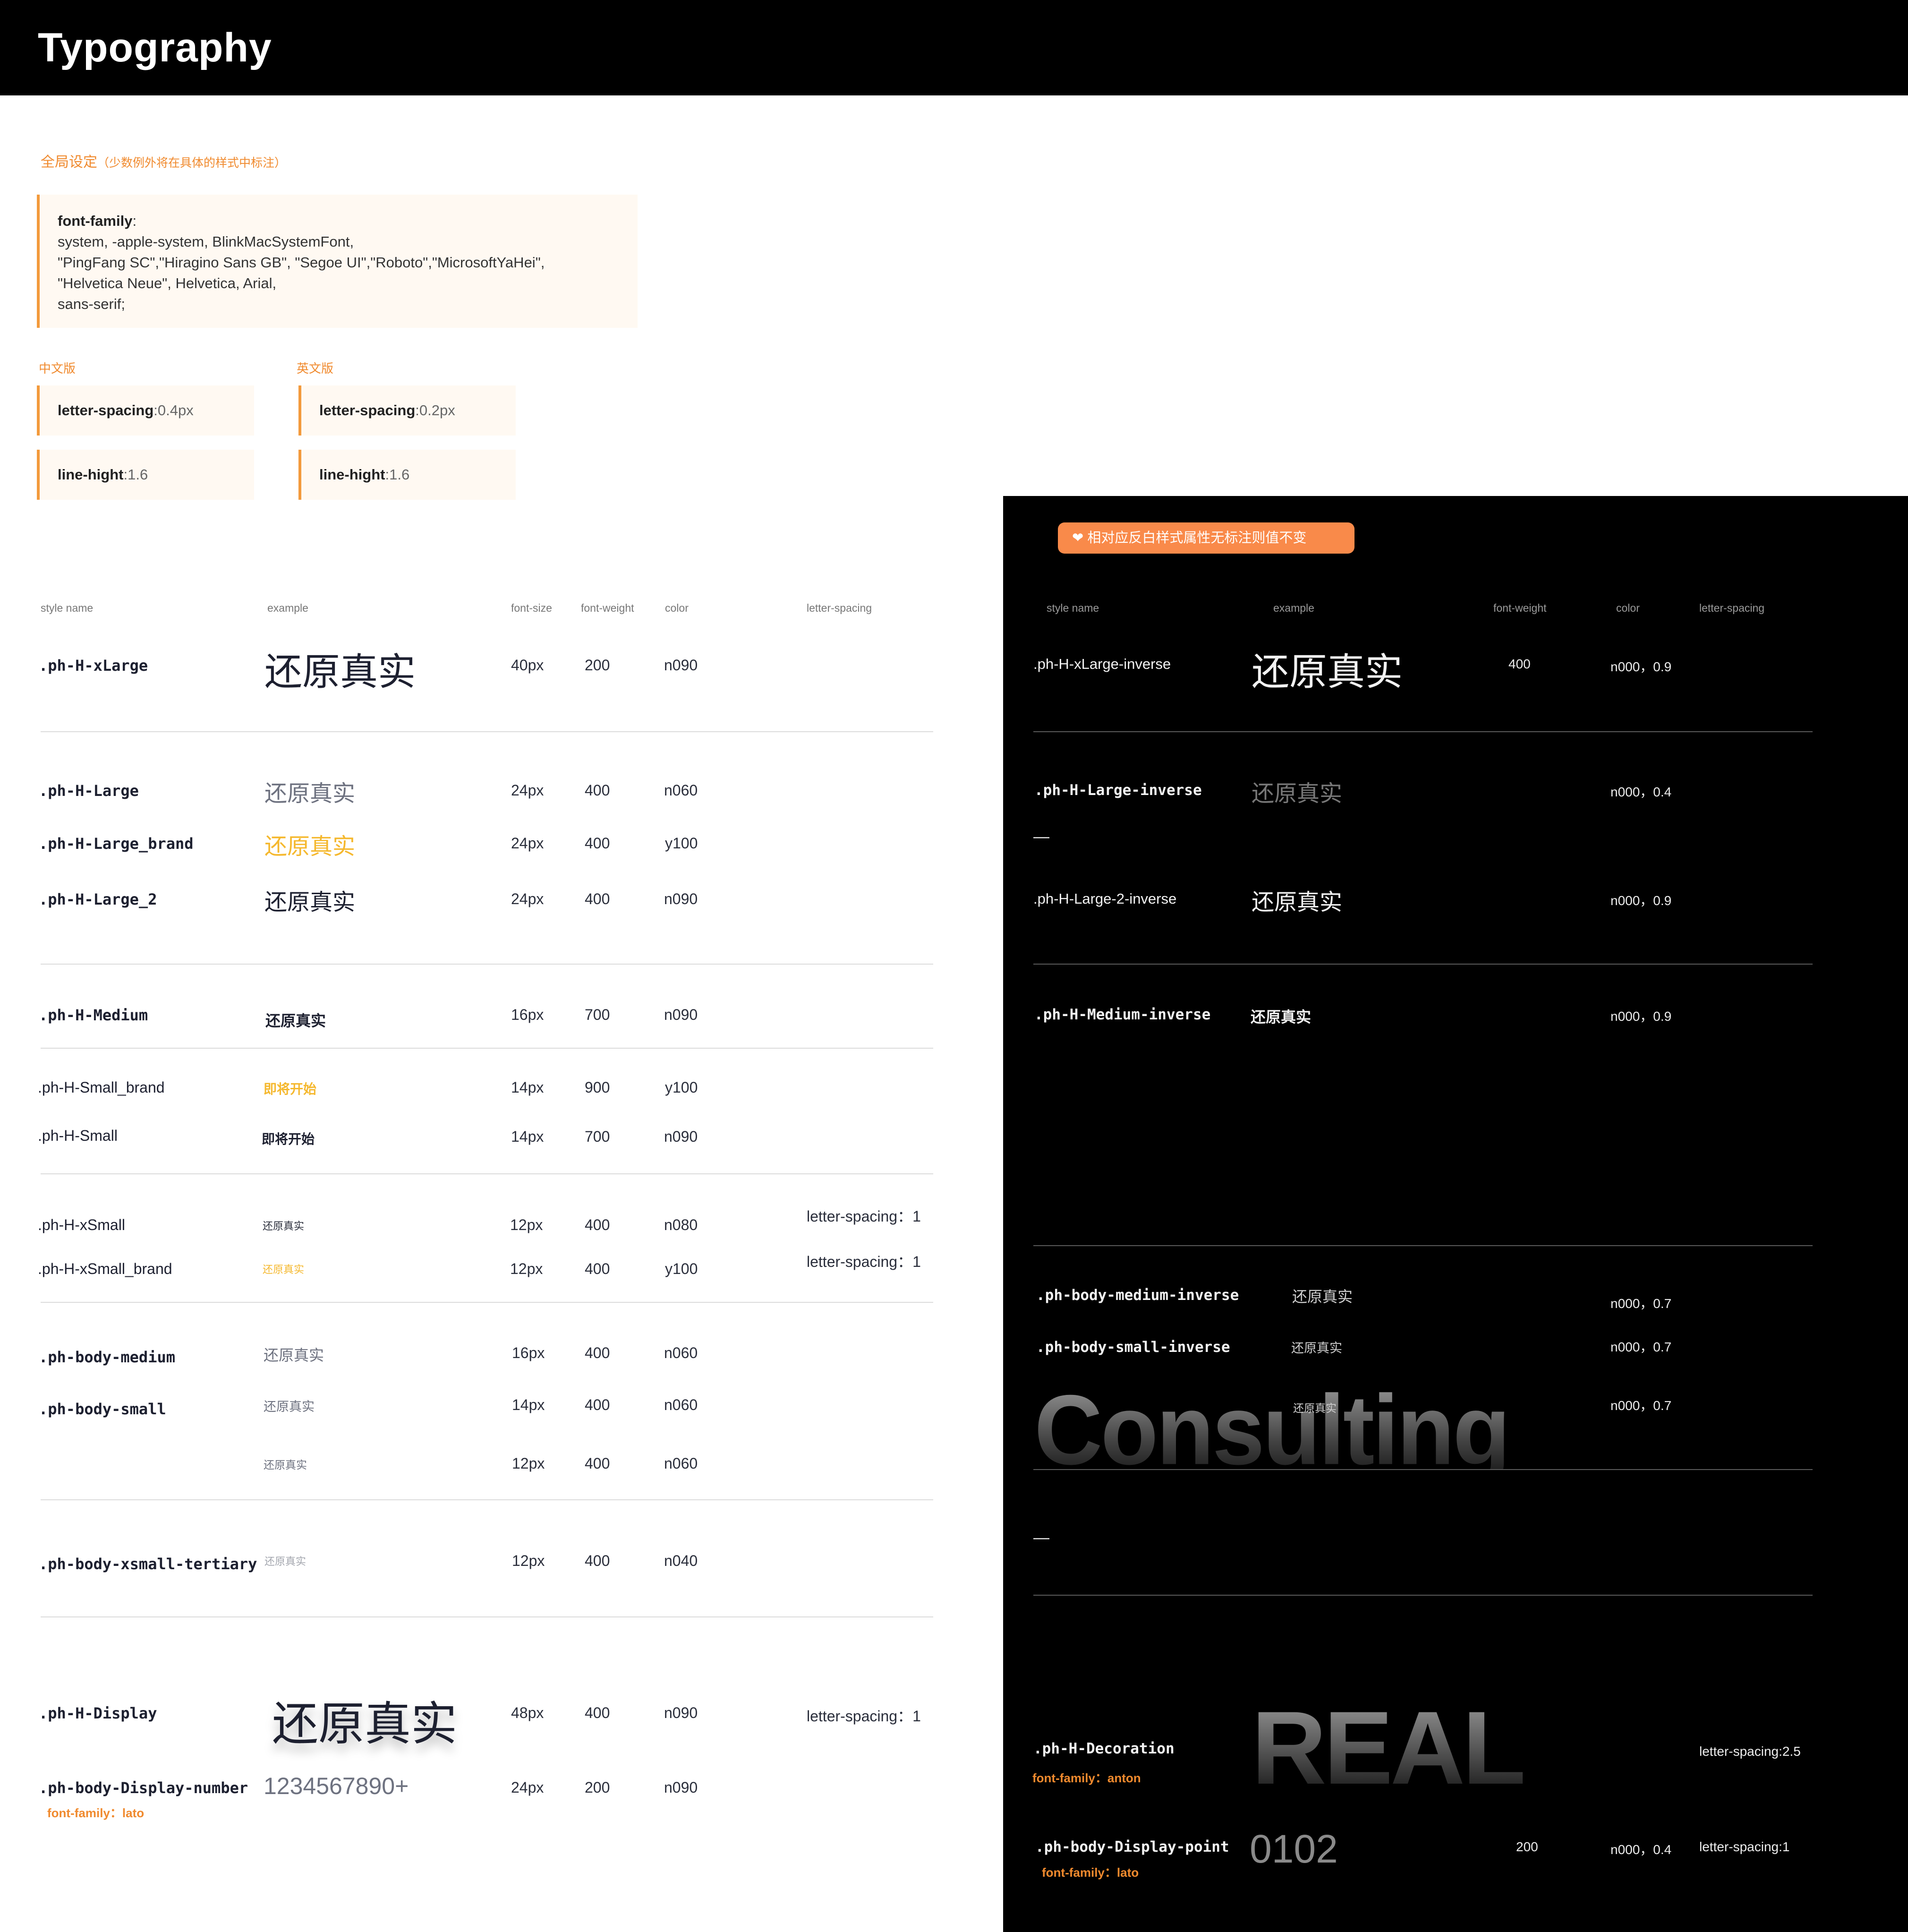  Describe the element at coordinates (1137, 1296) in the screenshot. I see `style-name: .ph-body-medium-inverse` at that location.